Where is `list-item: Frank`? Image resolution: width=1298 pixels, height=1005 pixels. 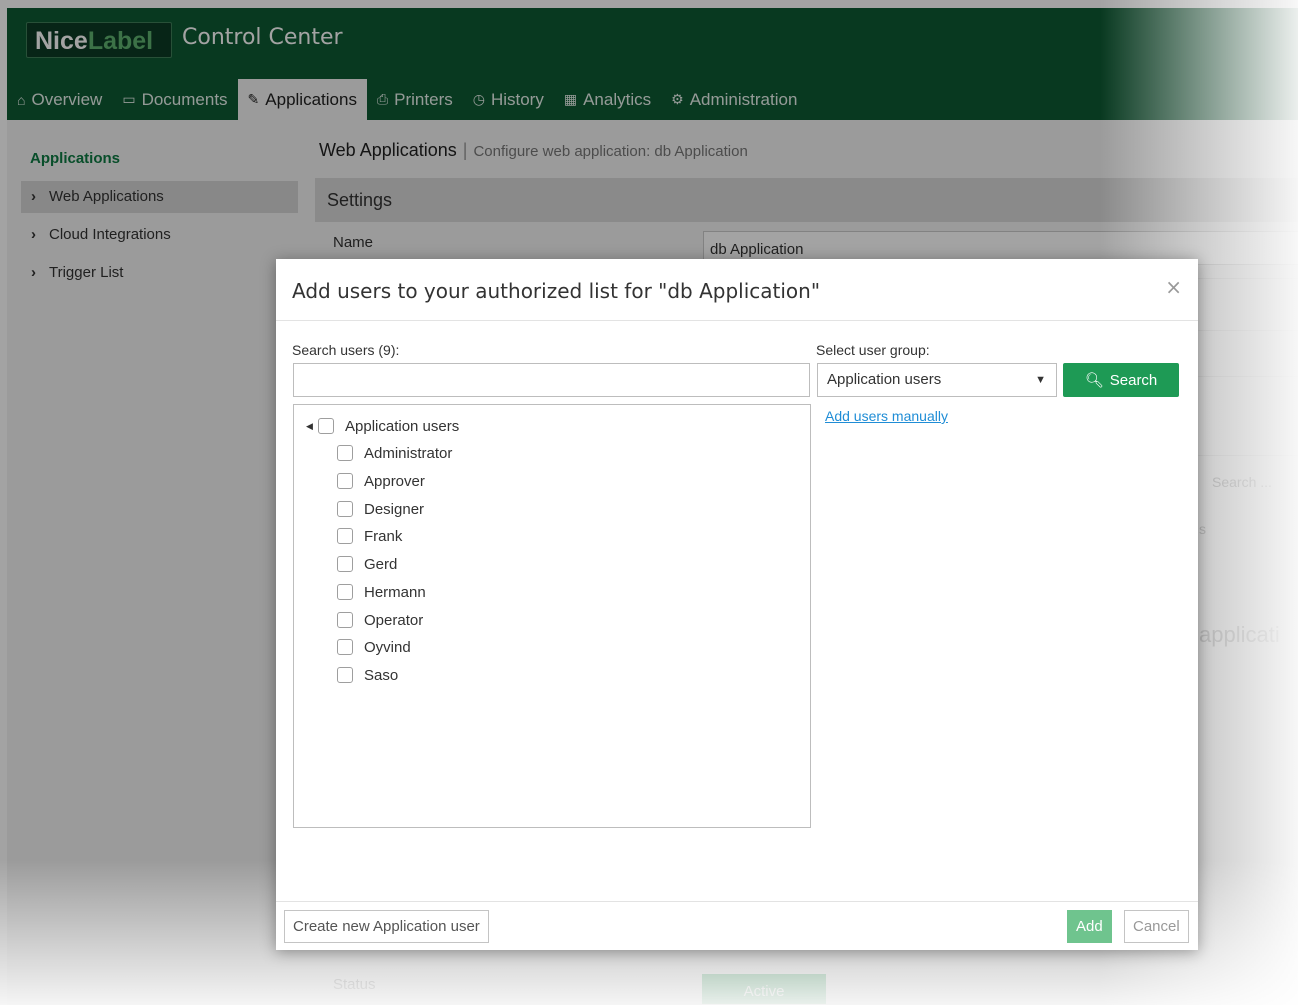
list-item: Frank is located at coordinates (369, 536).